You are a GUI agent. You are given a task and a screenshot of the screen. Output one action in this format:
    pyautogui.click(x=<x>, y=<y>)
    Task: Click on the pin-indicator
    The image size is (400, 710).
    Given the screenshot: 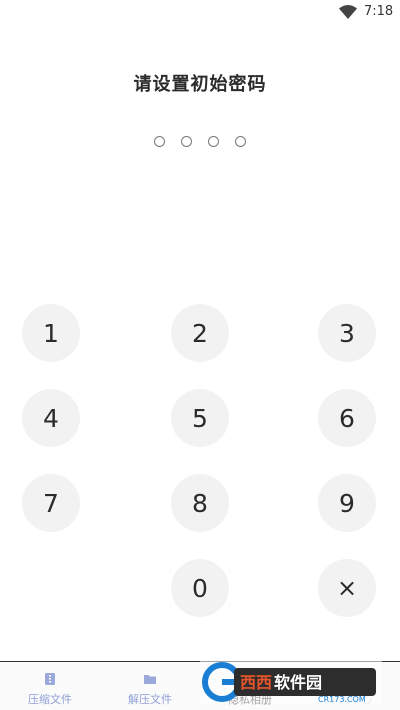 What is the action you would take?
    pyautogui.click(x=202, y=142)
    